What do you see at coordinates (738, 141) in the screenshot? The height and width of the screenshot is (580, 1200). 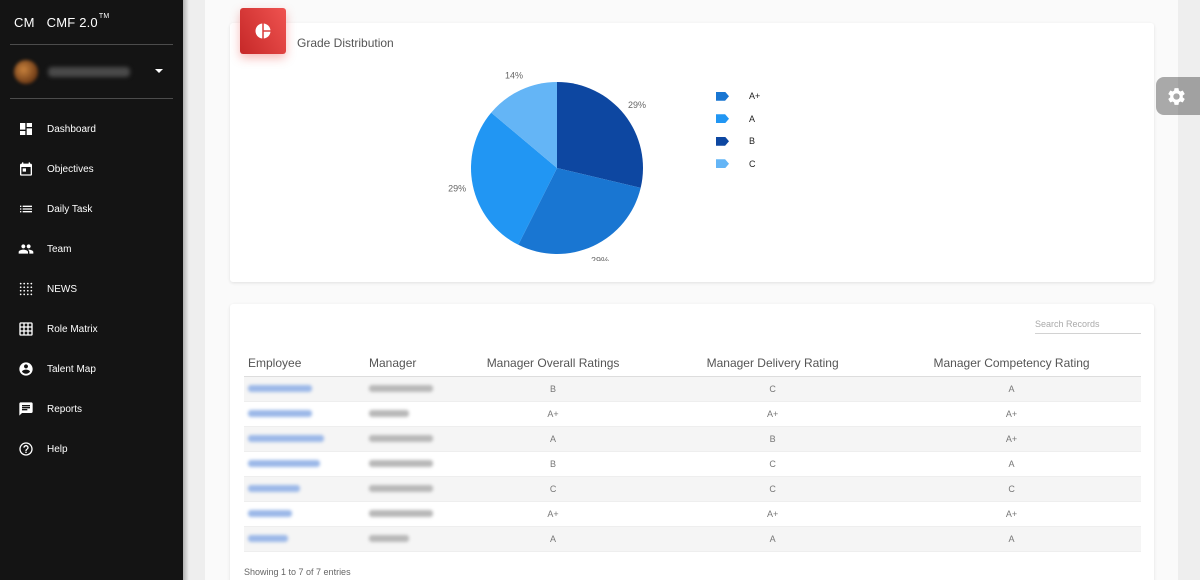 I see `legend-item: B` at bounding box center [738, 141].